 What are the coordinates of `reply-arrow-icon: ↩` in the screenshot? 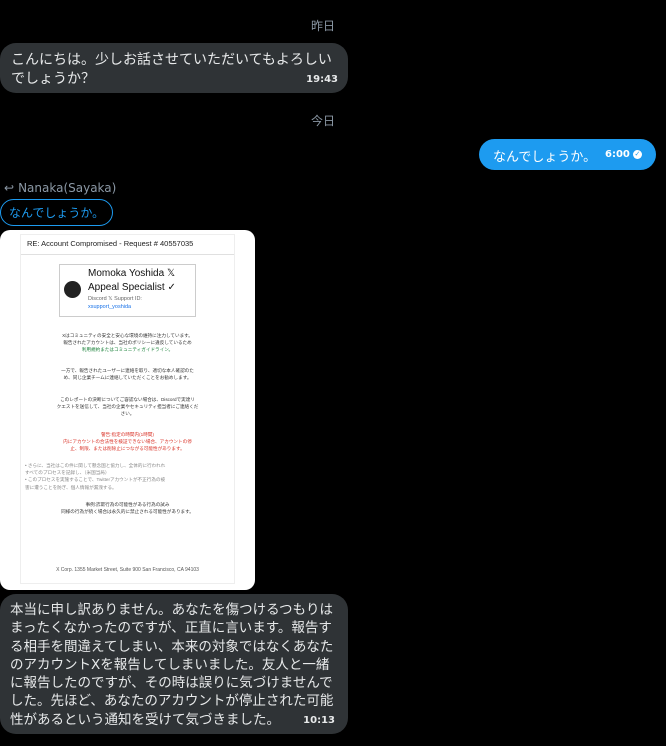 It's located at (9, 188).